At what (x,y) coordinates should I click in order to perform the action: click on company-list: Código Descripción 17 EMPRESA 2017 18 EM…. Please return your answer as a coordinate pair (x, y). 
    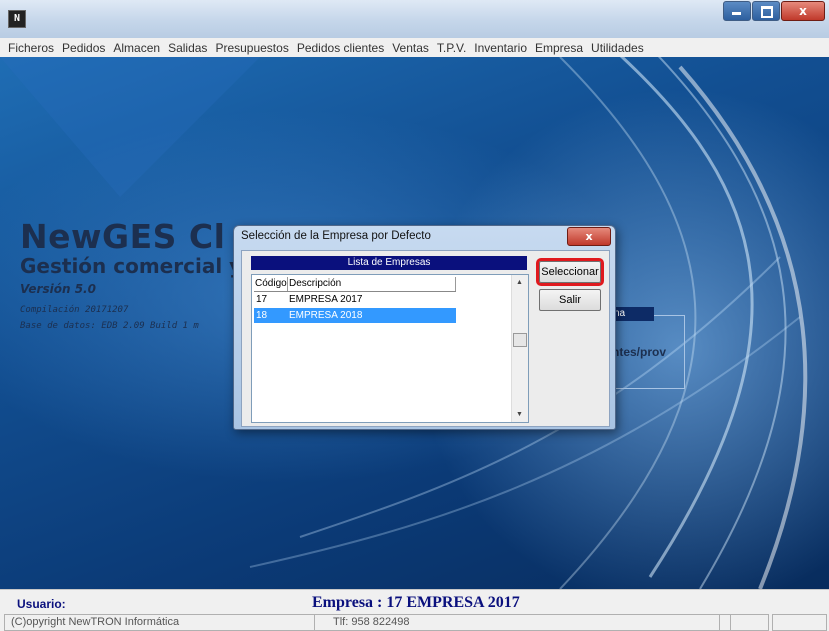
    Looking at the image, I should click on (390, 348).